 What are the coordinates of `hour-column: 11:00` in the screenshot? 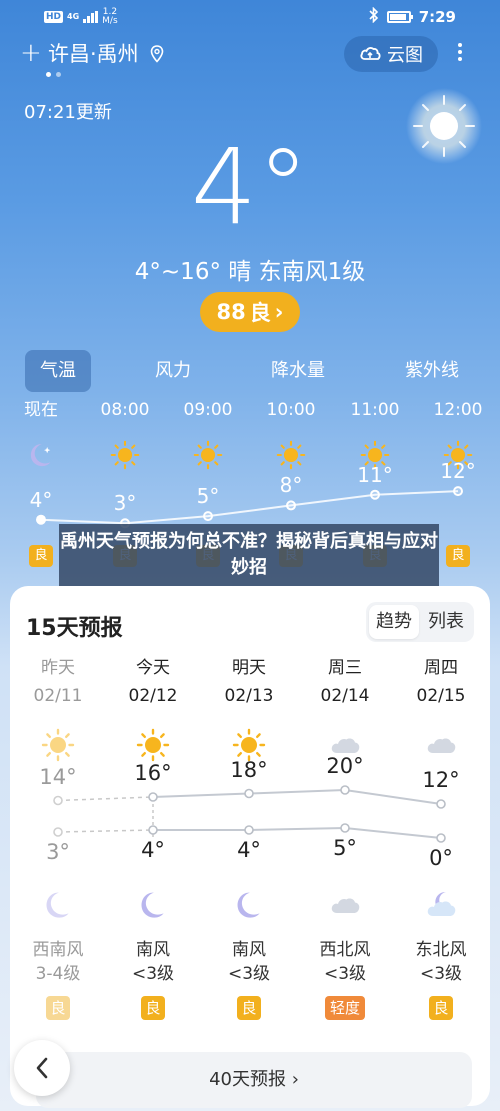 It's located at (375, 434).